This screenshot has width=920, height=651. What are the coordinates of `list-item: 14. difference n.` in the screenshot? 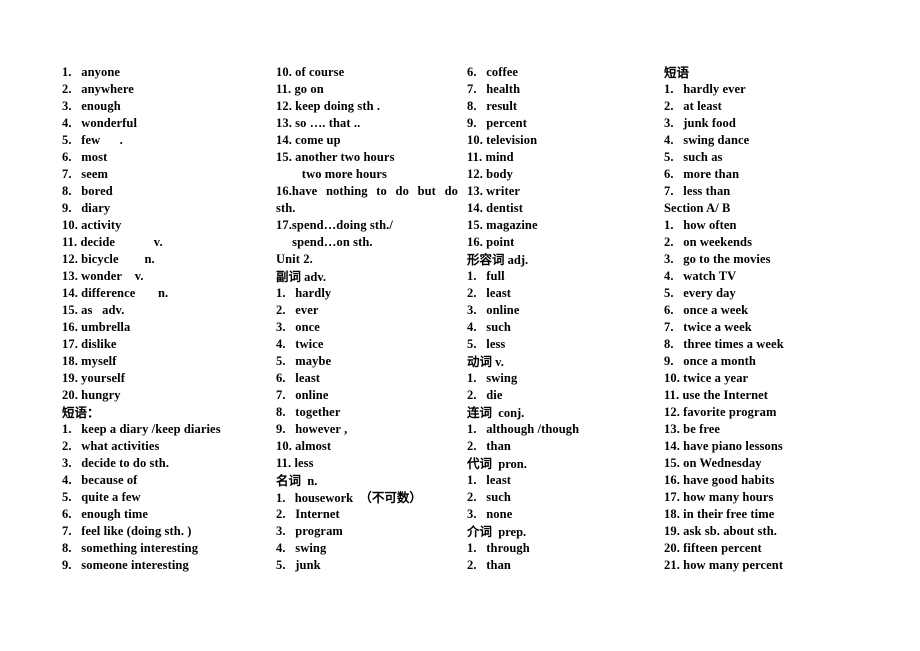 It's located at (115, 293).